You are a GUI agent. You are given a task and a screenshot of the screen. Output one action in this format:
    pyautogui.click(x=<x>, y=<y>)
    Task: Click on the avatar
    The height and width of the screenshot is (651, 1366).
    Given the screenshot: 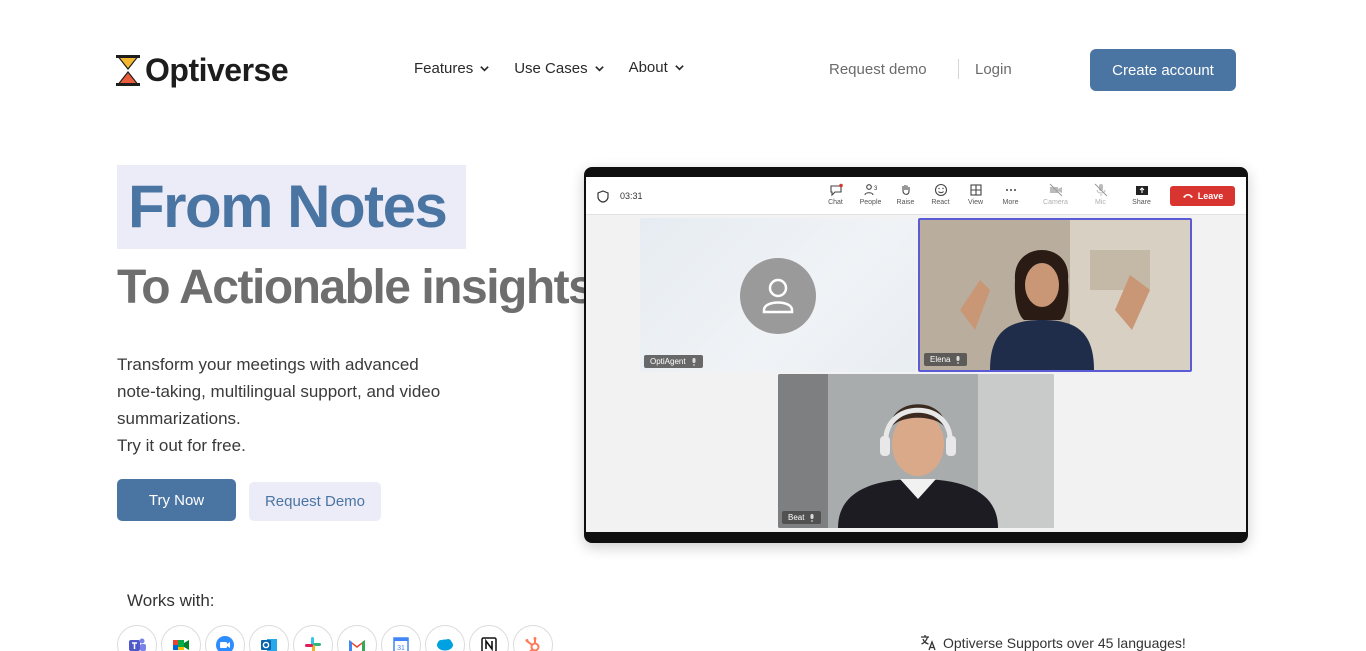 What is the action you would take?
    pyautogui.click(x=778, y=296)
    